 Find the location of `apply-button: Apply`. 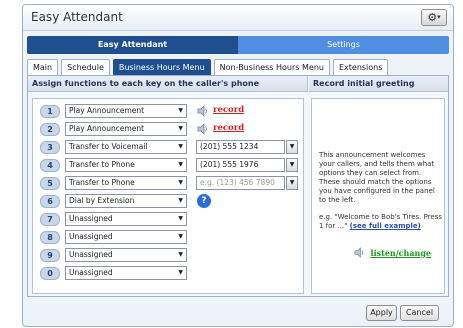

apply-button: Apply is located at coordinates (381, 313).